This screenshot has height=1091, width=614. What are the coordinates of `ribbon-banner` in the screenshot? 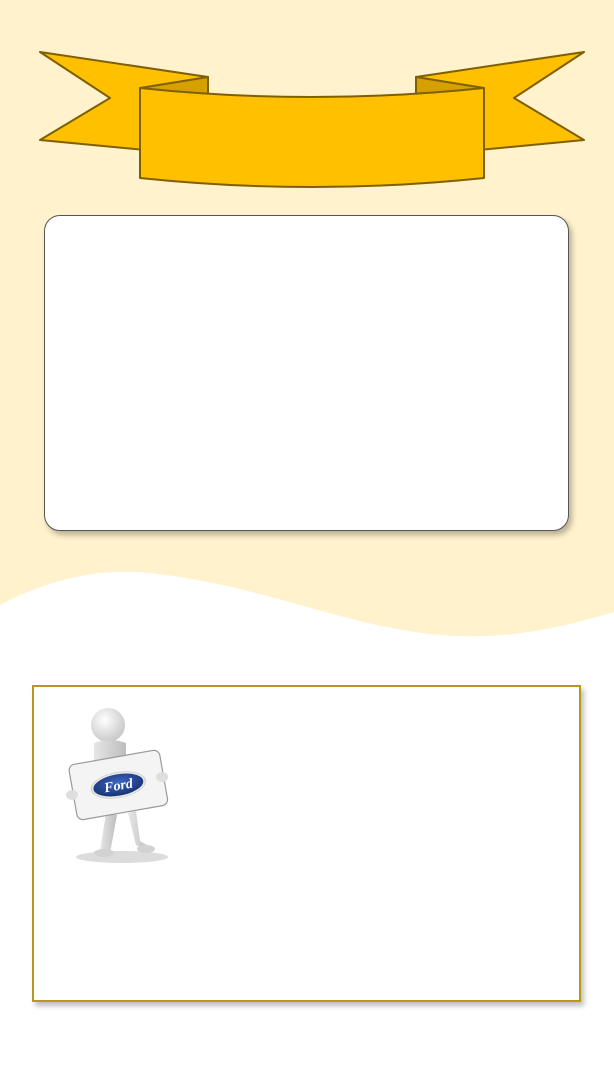 It's located at (312, 119).